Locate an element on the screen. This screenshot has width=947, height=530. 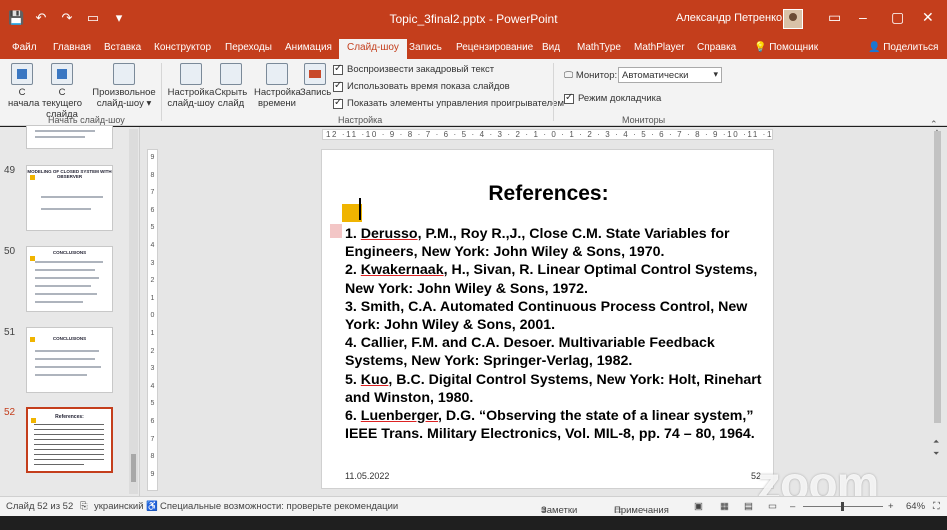
use-timings-label: Использовать время показа слайдов is located at coordinates (428, 86).